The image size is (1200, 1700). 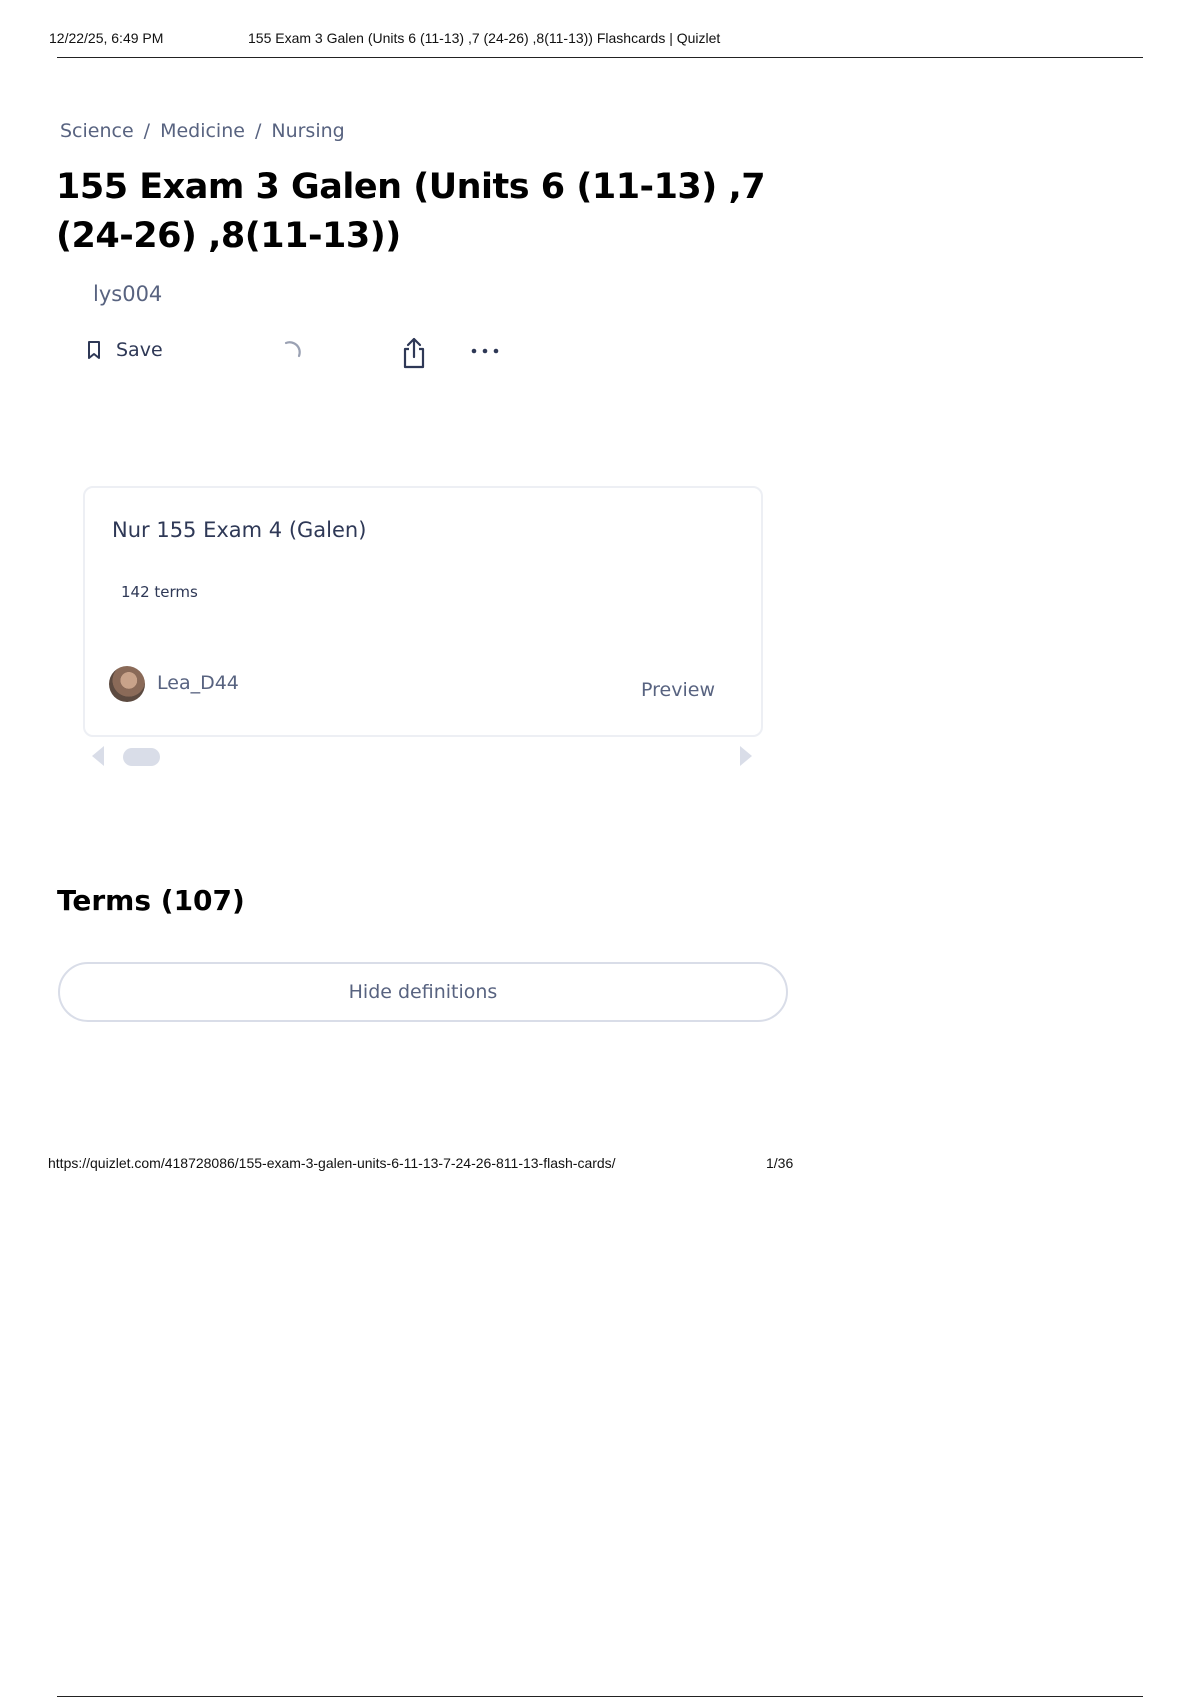 What do you see at coordinates (151, 900) in the screenshot?
I see `terms-heading: Terms (107)` at bounding box center [151, 900].